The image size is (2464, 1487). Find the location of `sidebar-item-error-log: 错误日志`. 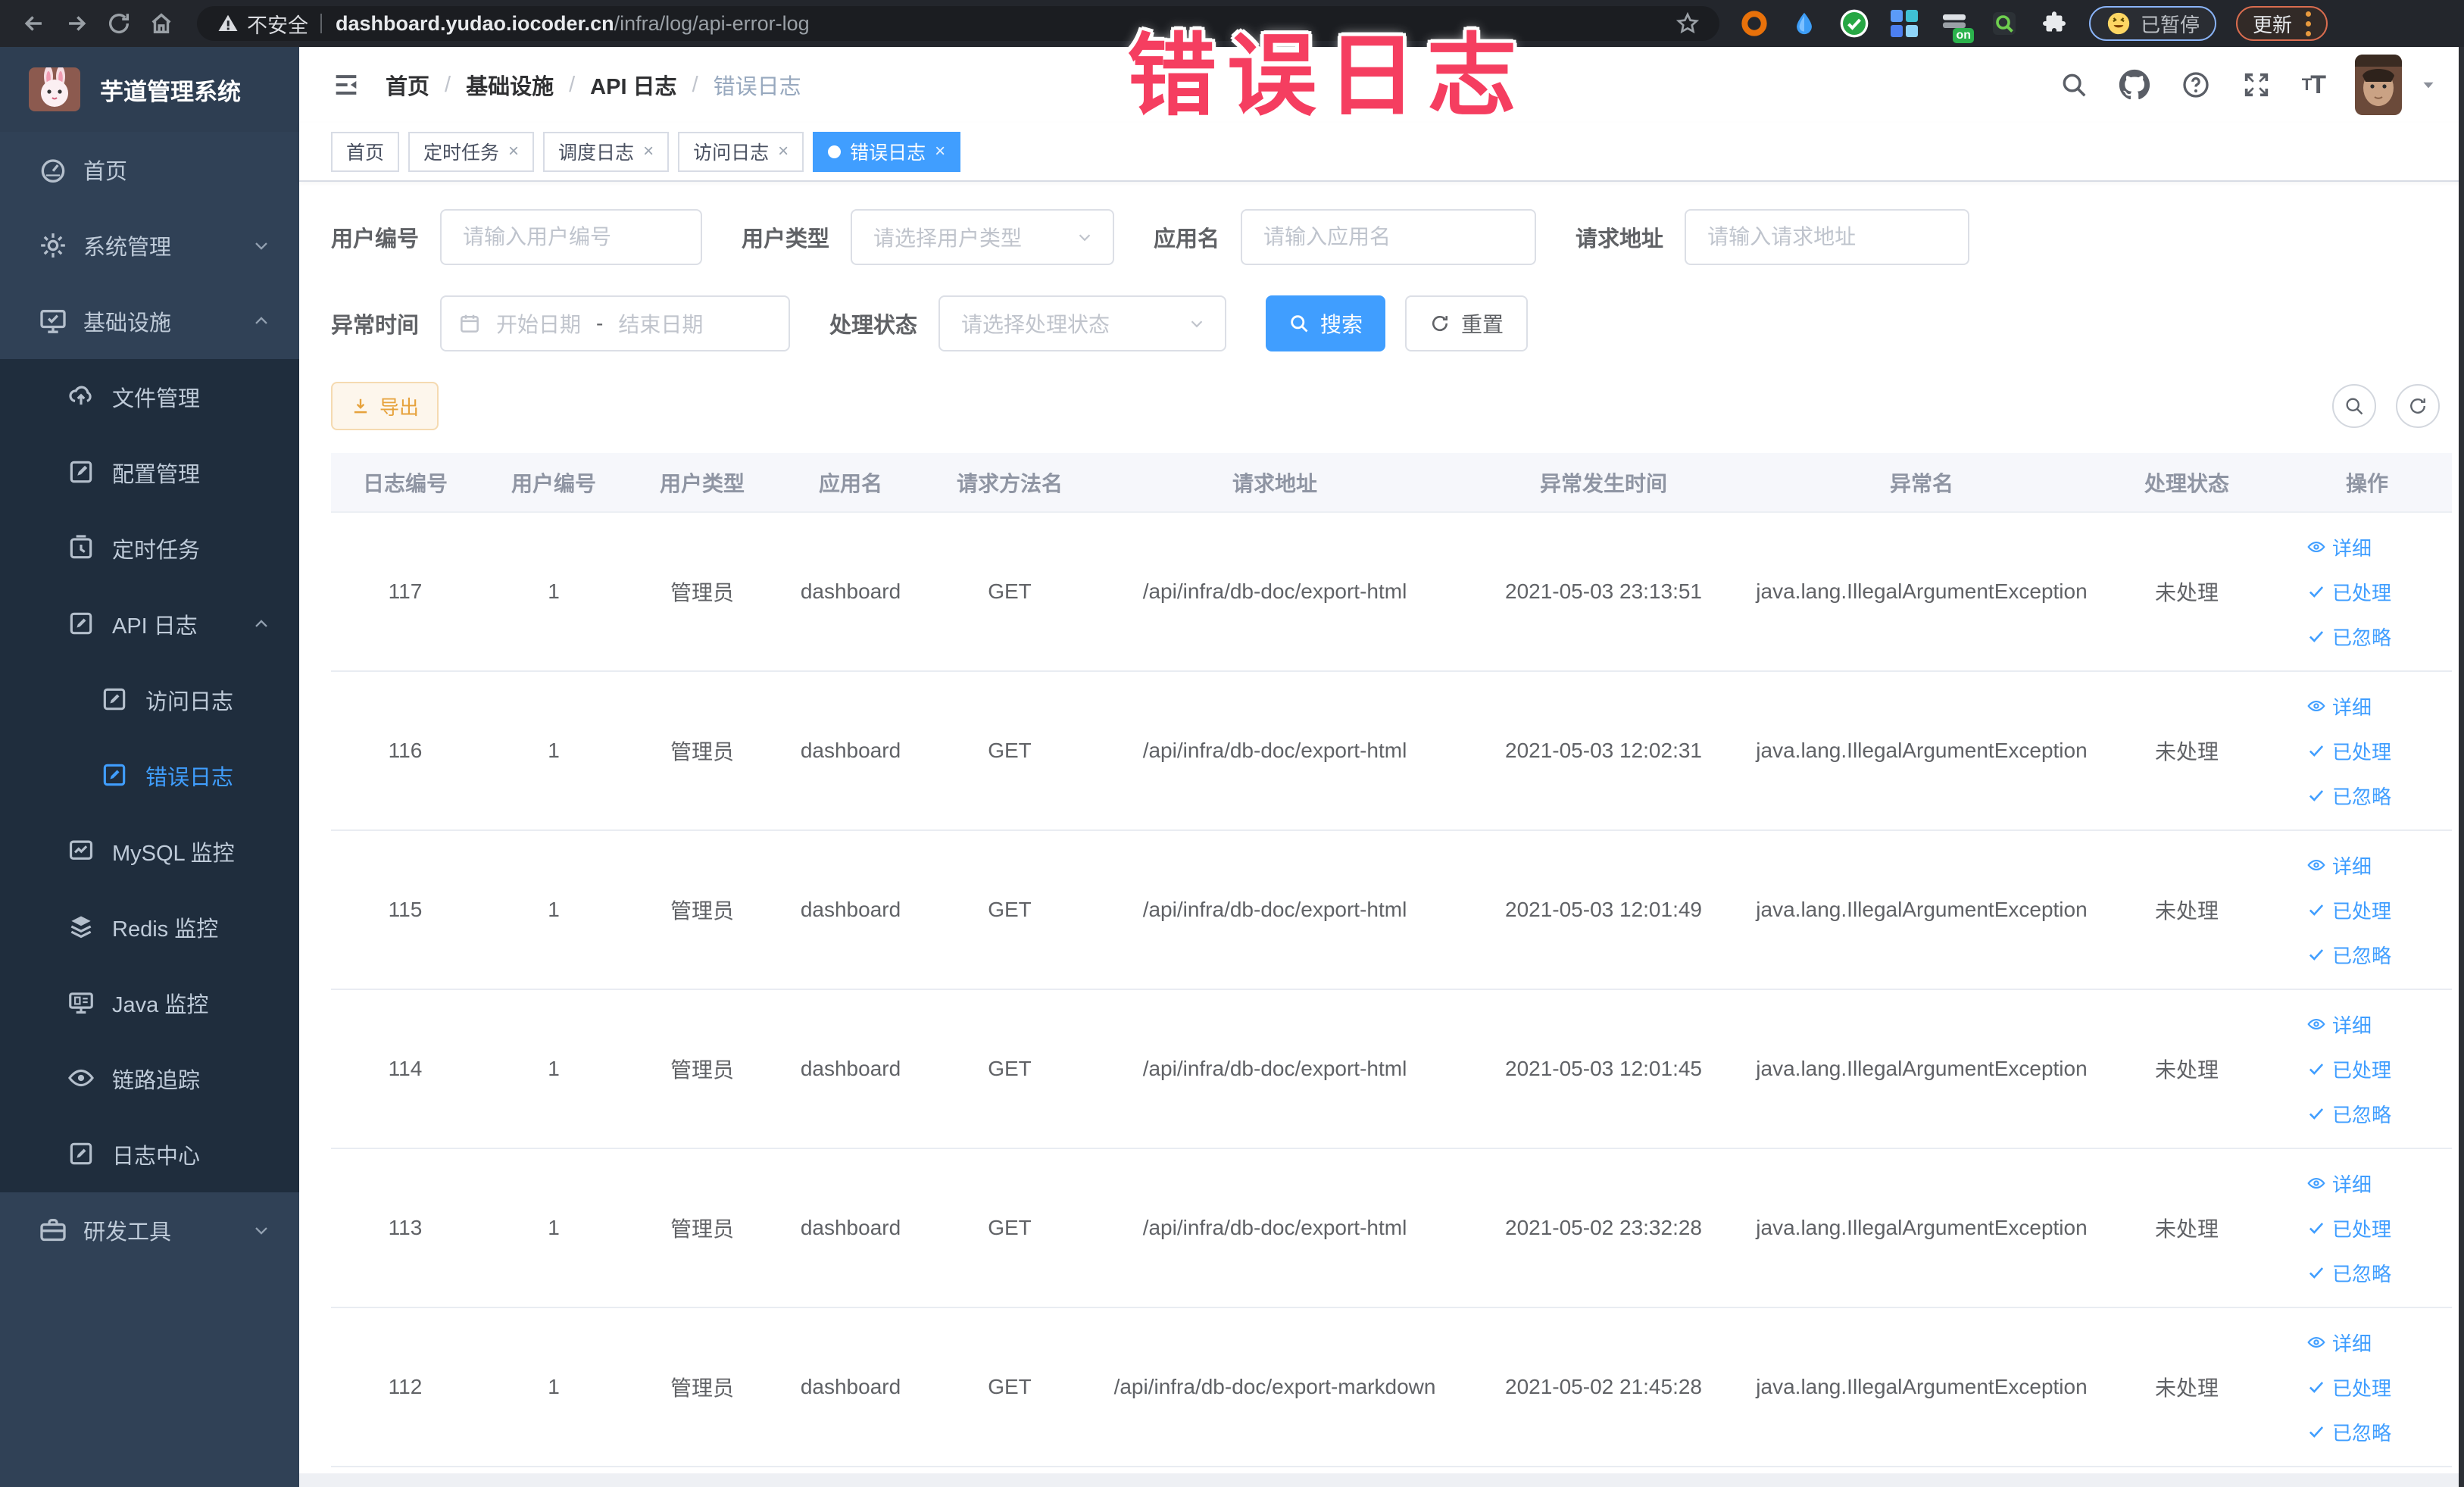

sidebar-item-error-log: 错误日志 is located at coordinates (149, 776).